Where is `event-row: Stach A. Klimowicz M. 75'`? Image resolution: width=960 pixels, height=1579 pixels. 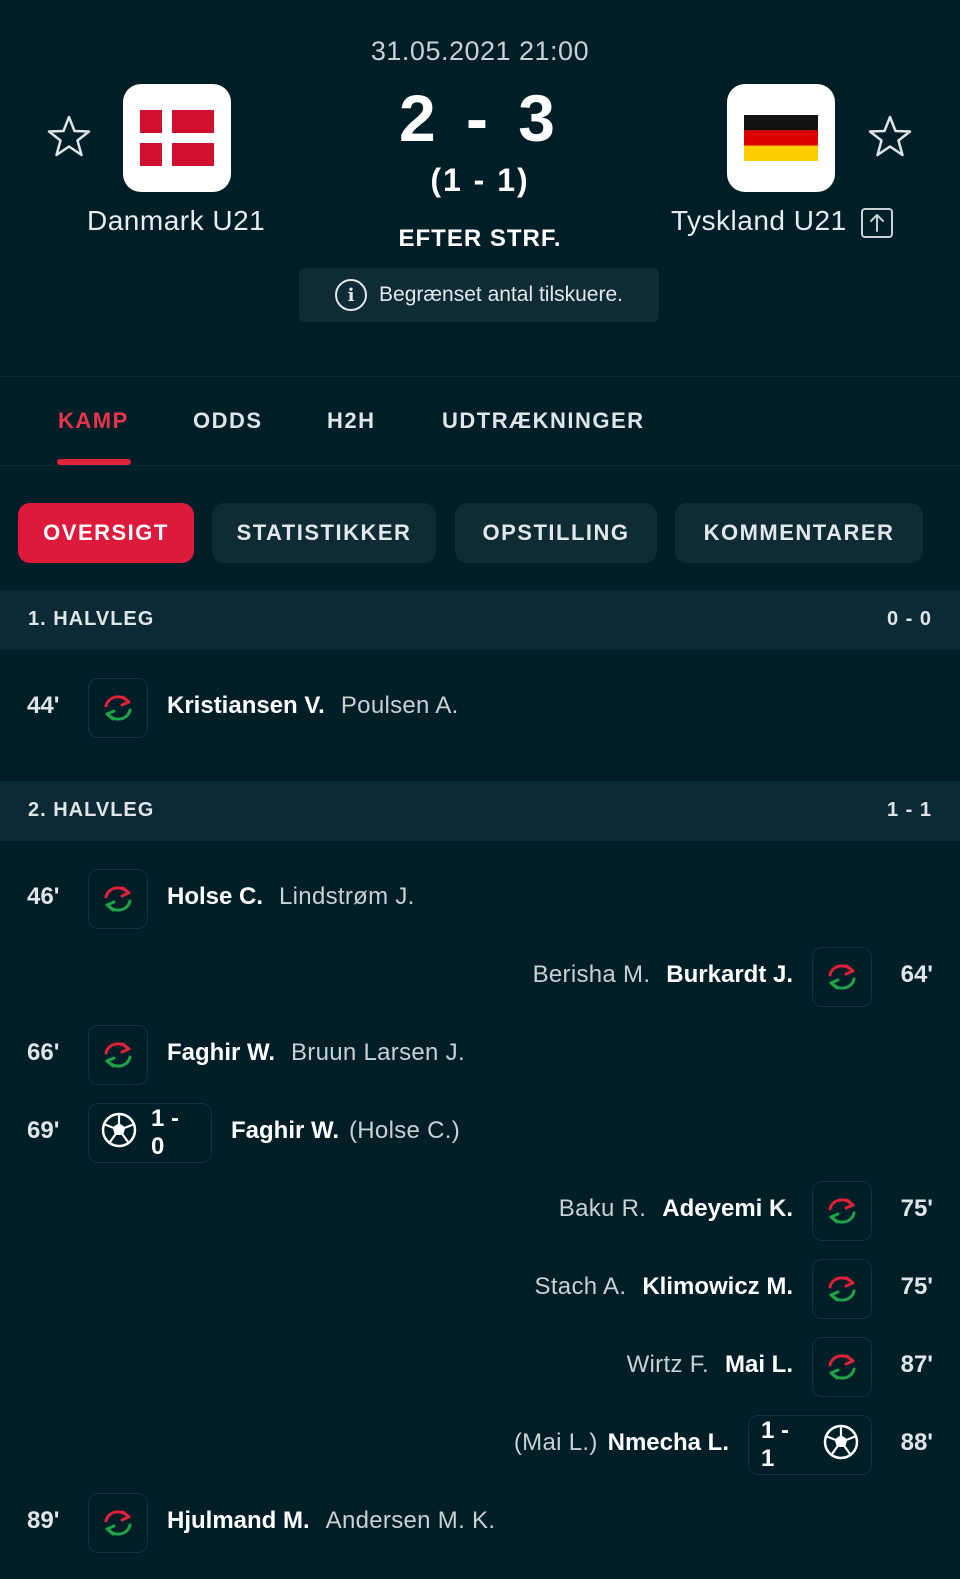
event-row: Stach A. Klimowicz M. 75' is located at coordinates (480, 1289).